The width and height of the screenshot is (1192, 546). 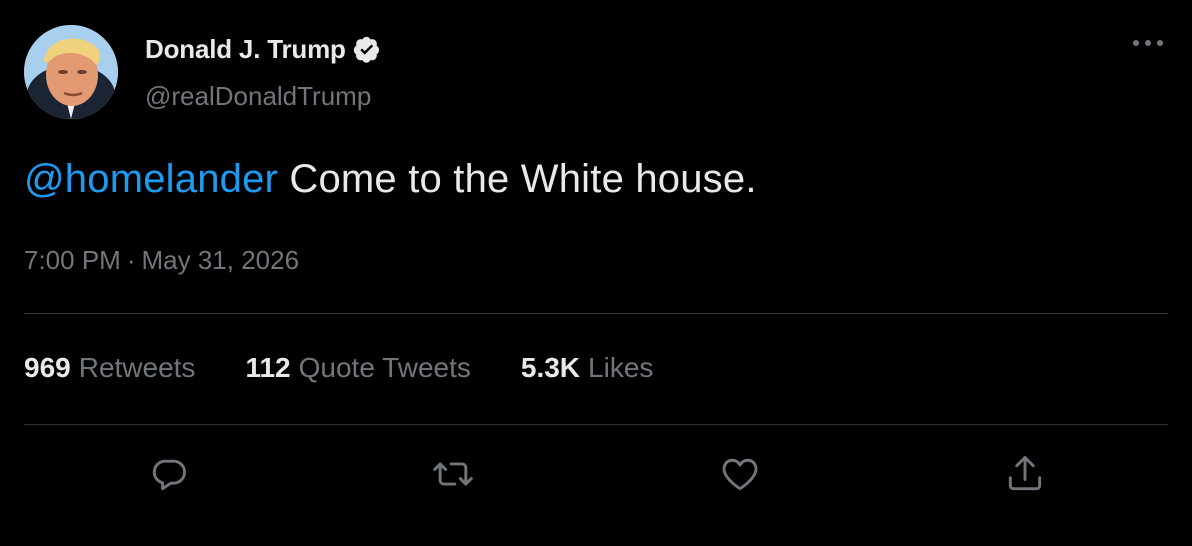 What do you see at coordinates (137, 367) in the screenshot?
I see `retweets-label: Retweets` at bounding box center [137, 367].